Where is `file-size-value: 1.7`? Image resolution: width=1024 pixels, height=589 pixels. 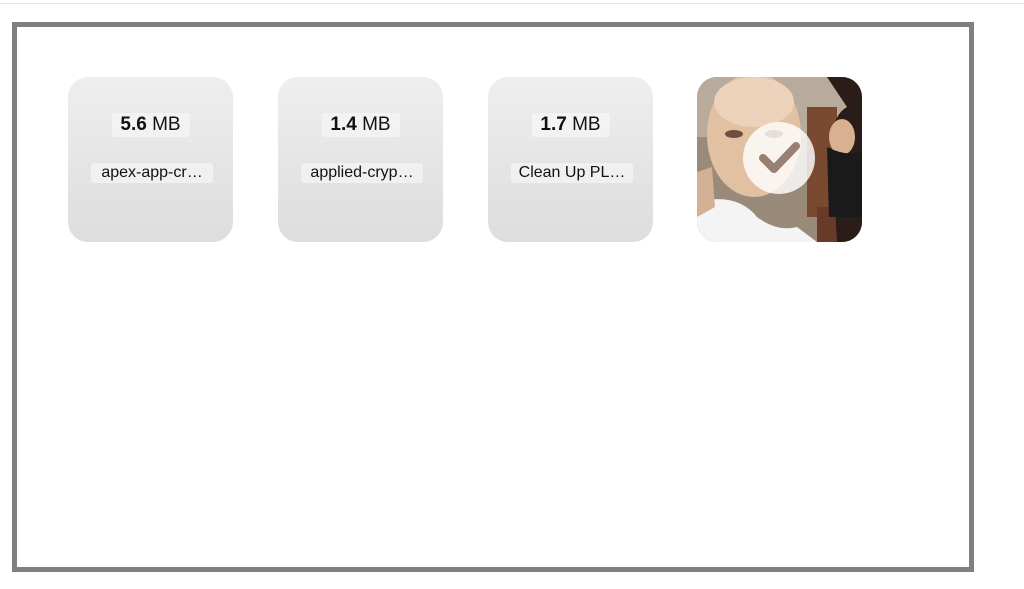
file-size-value: 1.7 is located at coordinates (553, 124).